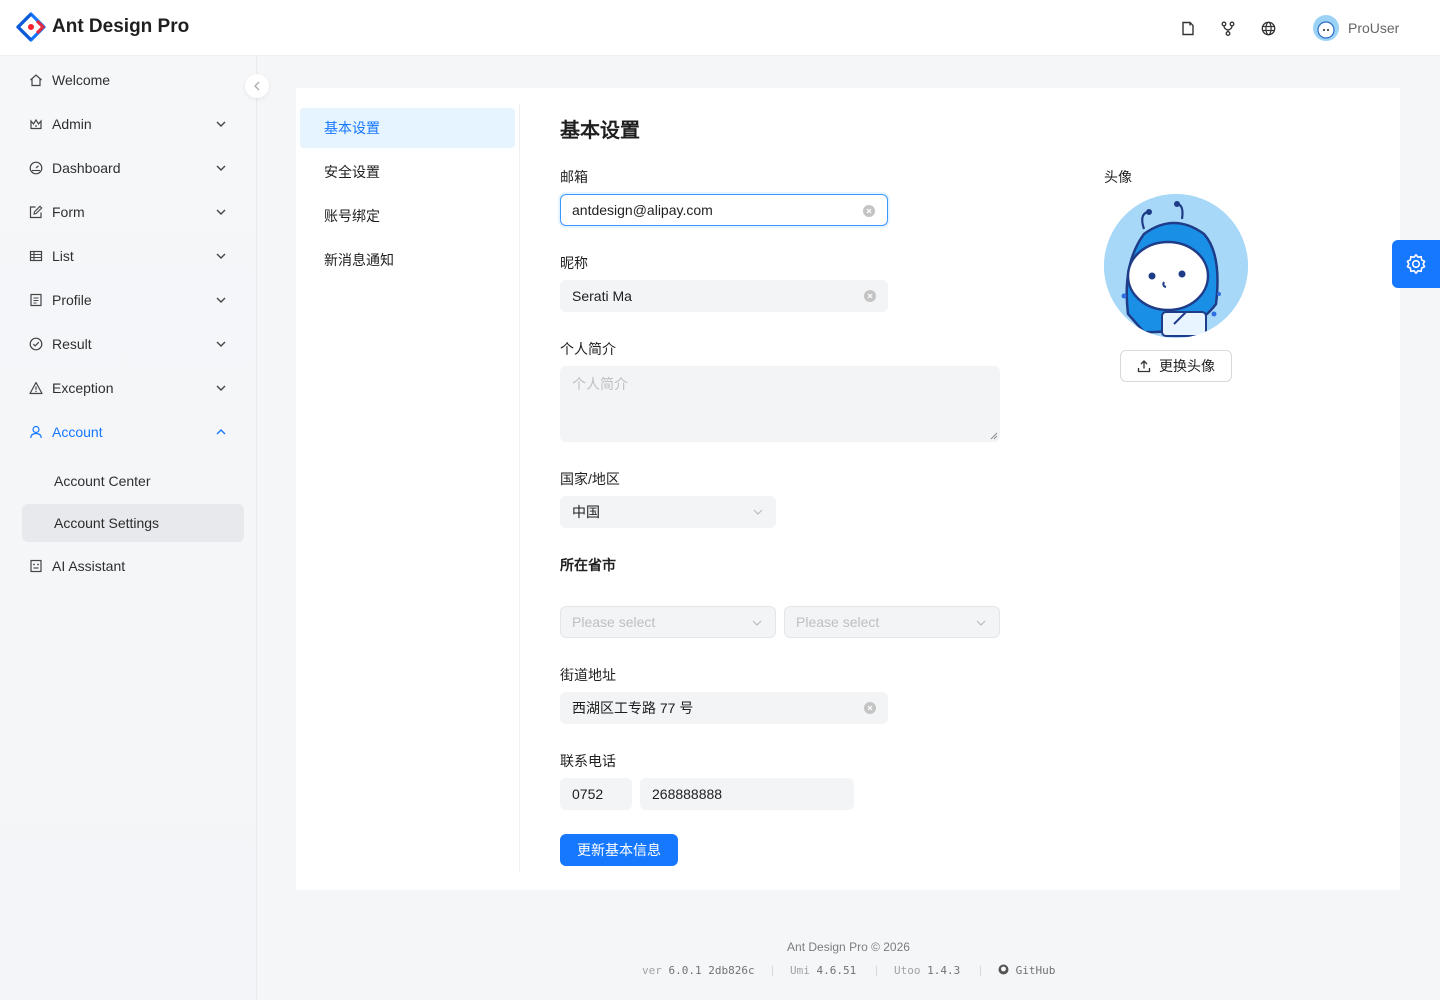 The height and width of the screenshot is (1000, 1440). What do you see at coordinates (838, 622) in the screenshot?
I see `city-placeholder: Please select` at bounding box center [838, 622].